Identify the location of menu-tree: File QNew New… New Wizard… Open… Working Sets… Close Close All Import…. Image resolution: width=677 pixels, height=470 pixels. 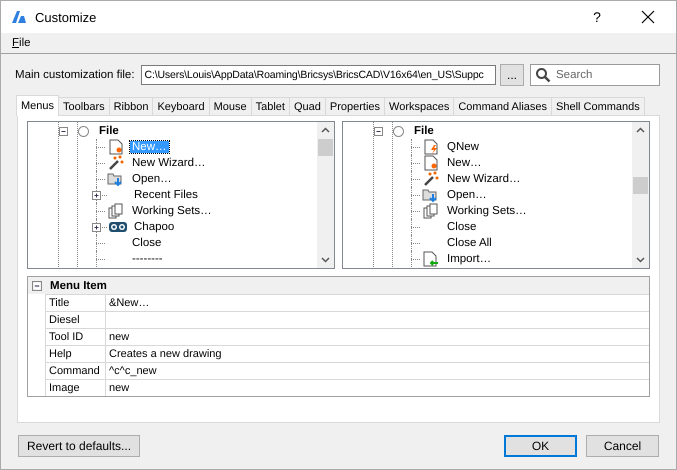
(496, 195).